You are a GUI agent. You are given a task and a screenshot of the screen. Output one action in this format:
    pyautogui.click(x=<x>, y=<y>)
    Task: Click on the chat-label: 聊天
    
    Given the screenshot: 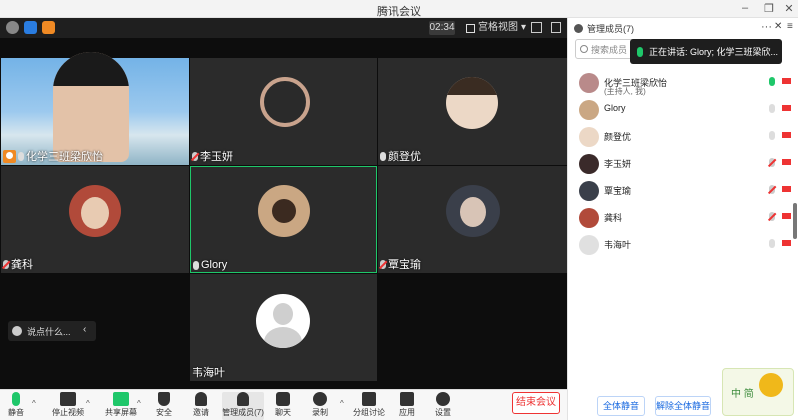 What is the action you would take?
    pyautogui.click(x=283, y=412)
    